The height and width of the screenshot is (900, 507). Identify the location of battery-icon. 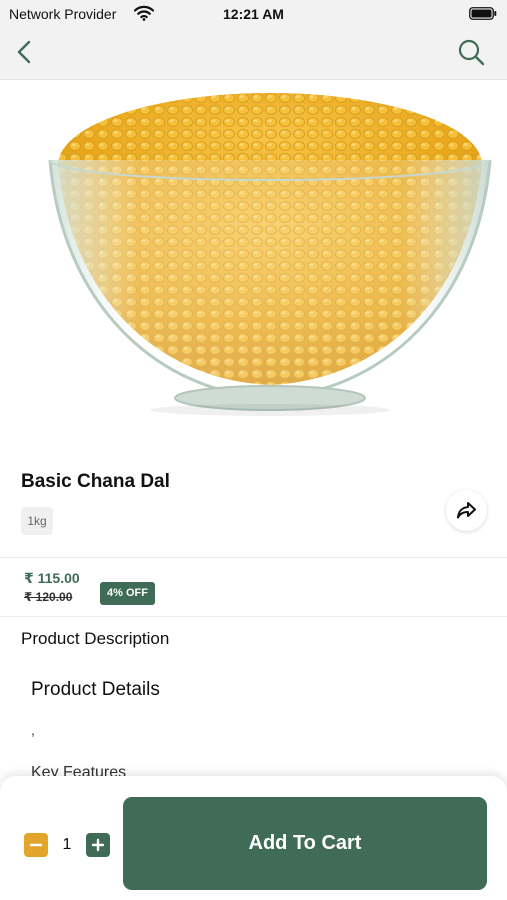
(483, 13).